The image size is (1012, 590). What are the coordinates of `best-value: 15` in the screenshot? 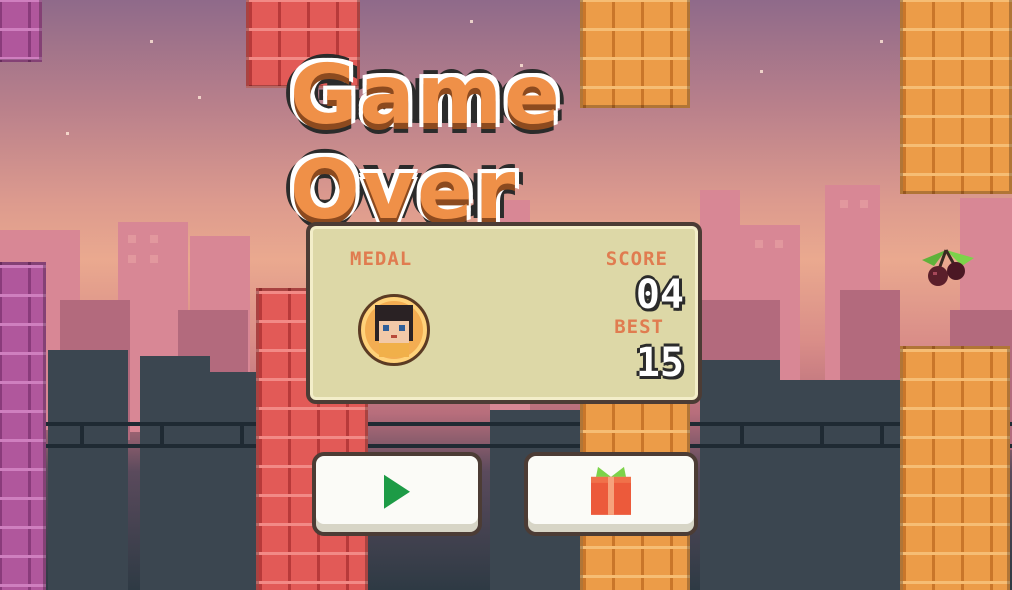 It's located at (659, 363).